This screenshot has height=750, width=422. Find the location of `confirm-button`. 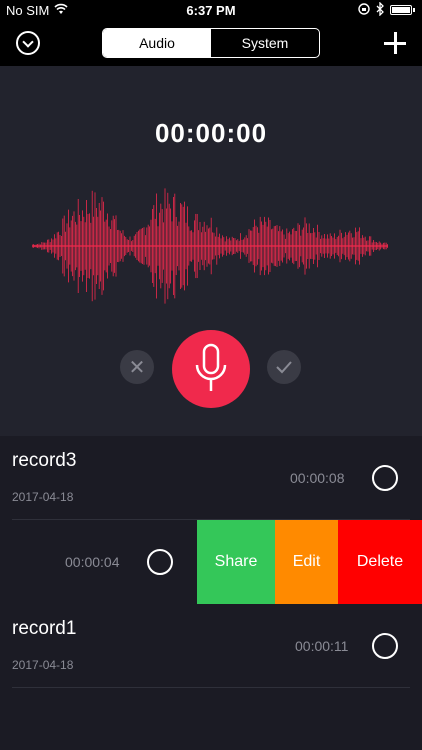

confirm-button is located at coordinates (284, 367).